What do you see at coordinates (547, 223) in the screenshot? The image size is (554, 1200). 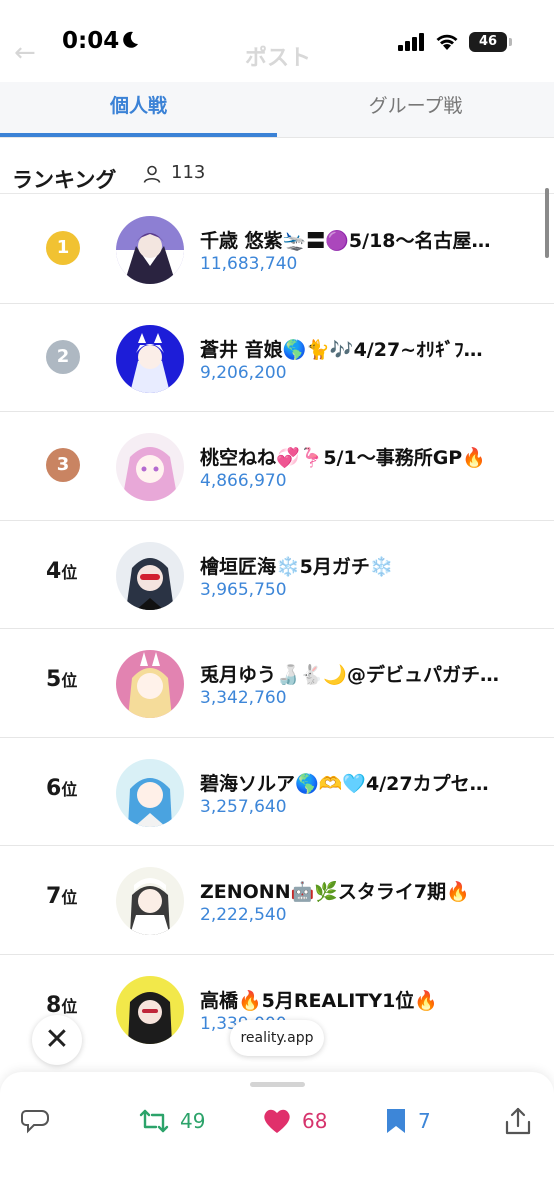 I see `scrollbar` at bounding box center [547, 223].